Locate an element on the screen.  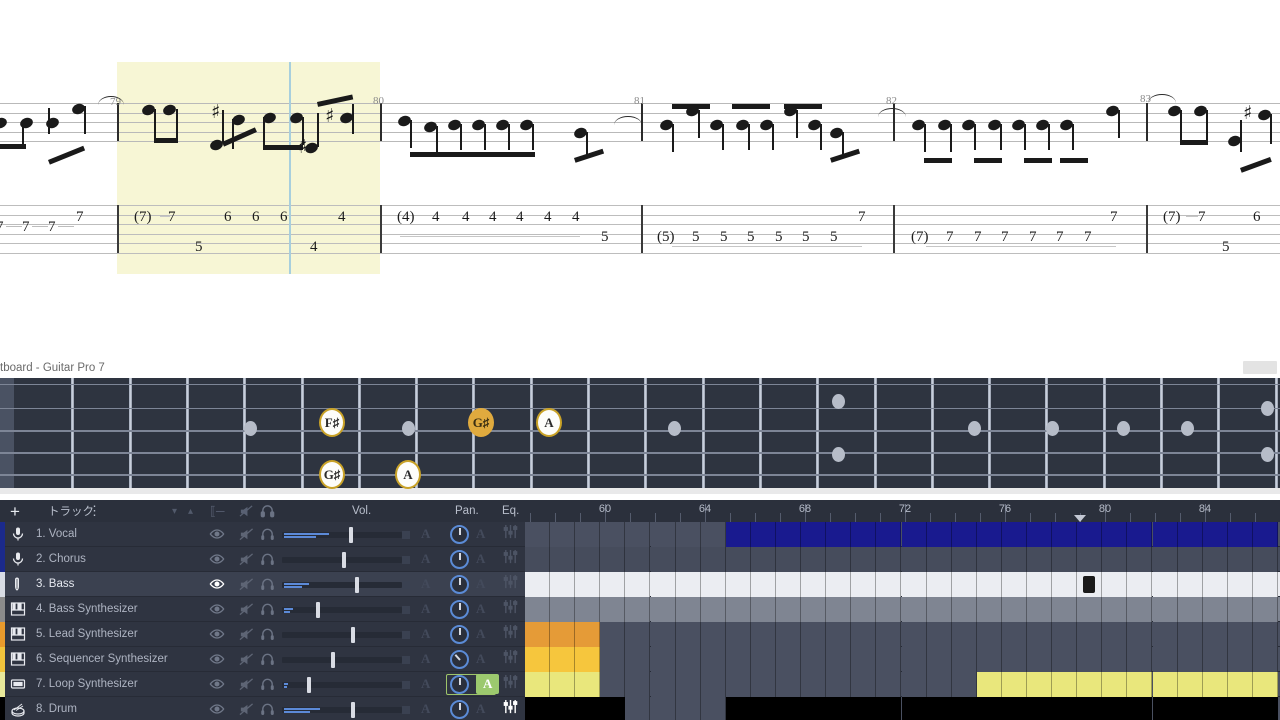
timeline-playhead-marker is located at coordinates (1080, 518).